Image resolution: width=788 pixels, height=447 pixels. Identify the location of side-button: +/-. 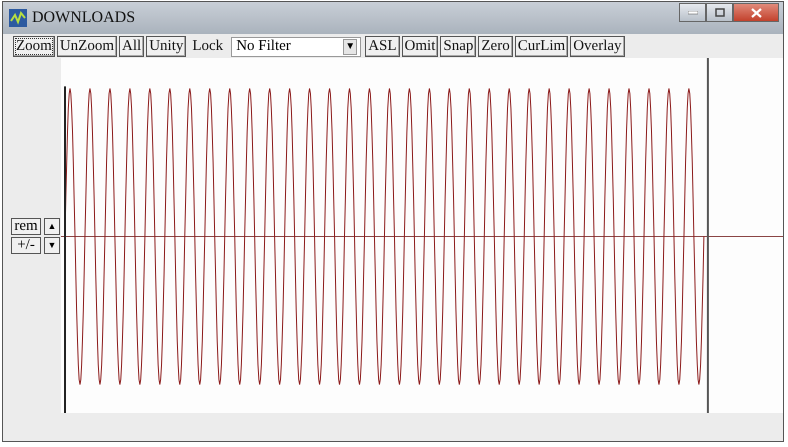
(26, 245).